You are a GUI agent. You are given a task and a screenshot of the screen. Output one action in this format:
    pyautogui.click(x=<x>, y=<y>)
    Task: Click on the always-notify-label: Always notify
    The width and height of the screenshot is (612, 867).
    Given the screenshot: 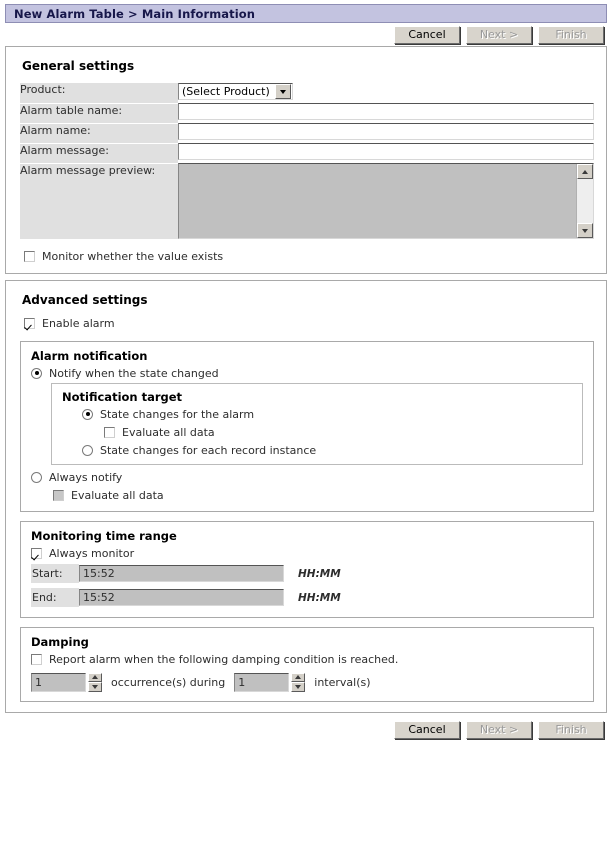 What is the action you would take?
    pyautogui.click(x=86, y=477)
    